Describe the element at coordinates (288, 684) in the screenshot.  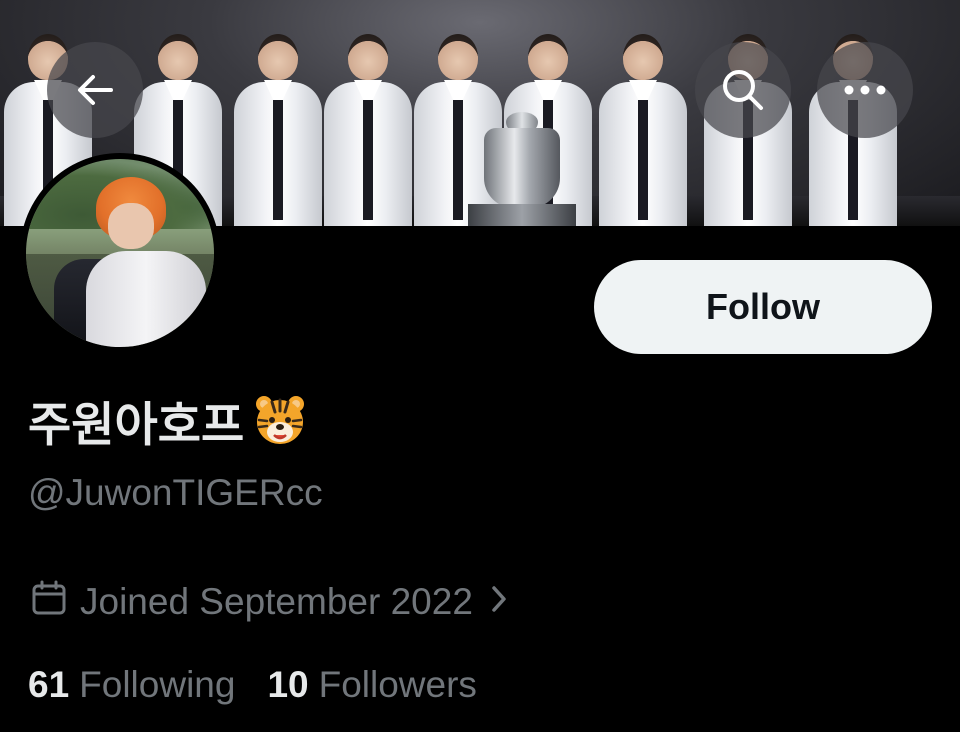
I see `followers-count: 10` at that location.